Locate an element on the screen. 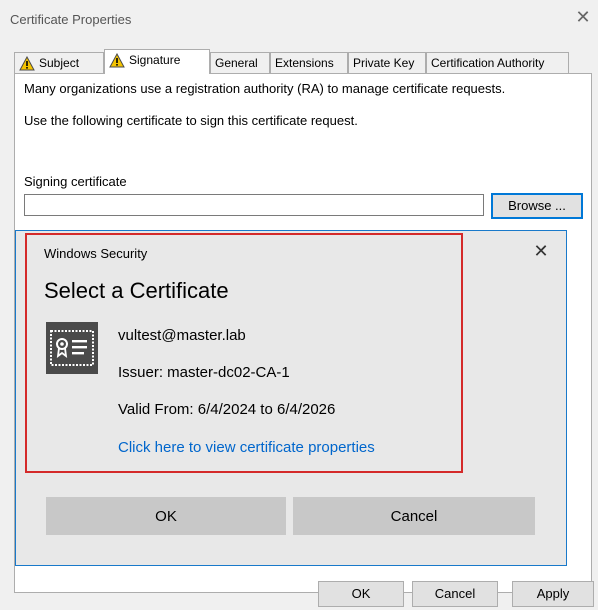 The image size is (598, 610). cancel-button: Cancel is located at coordinates (455, 594).